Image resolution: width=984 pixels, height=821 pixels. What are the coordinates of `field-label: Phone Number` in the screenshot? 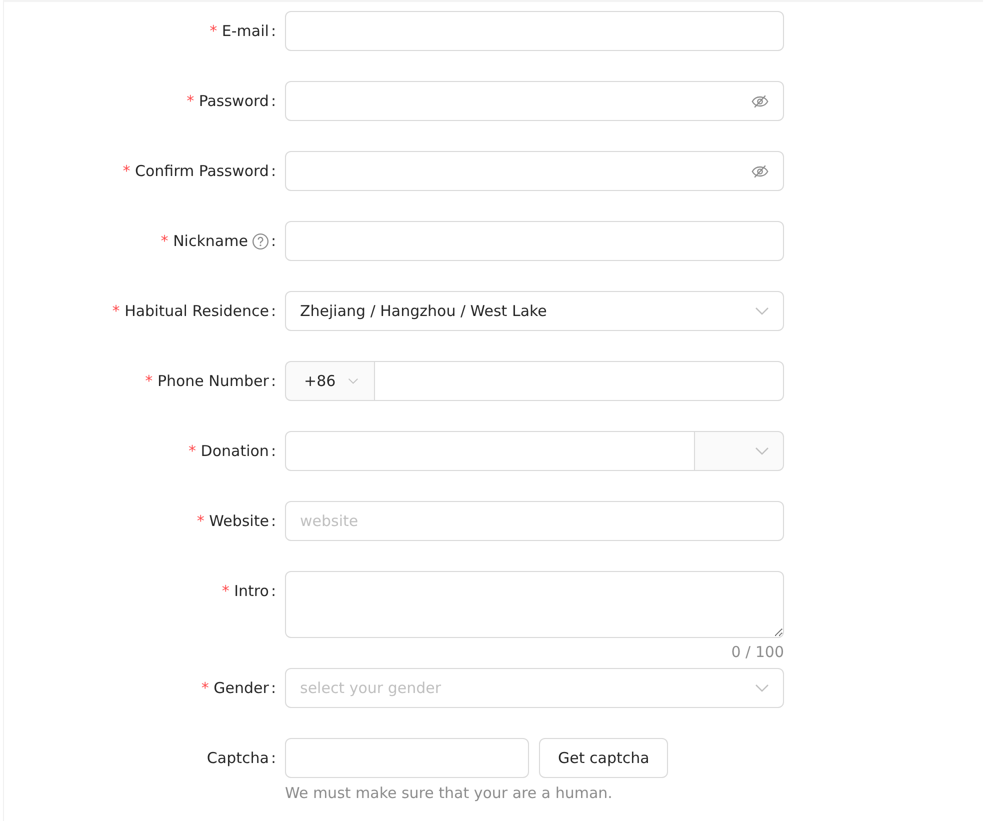 It's located at (213, 381).